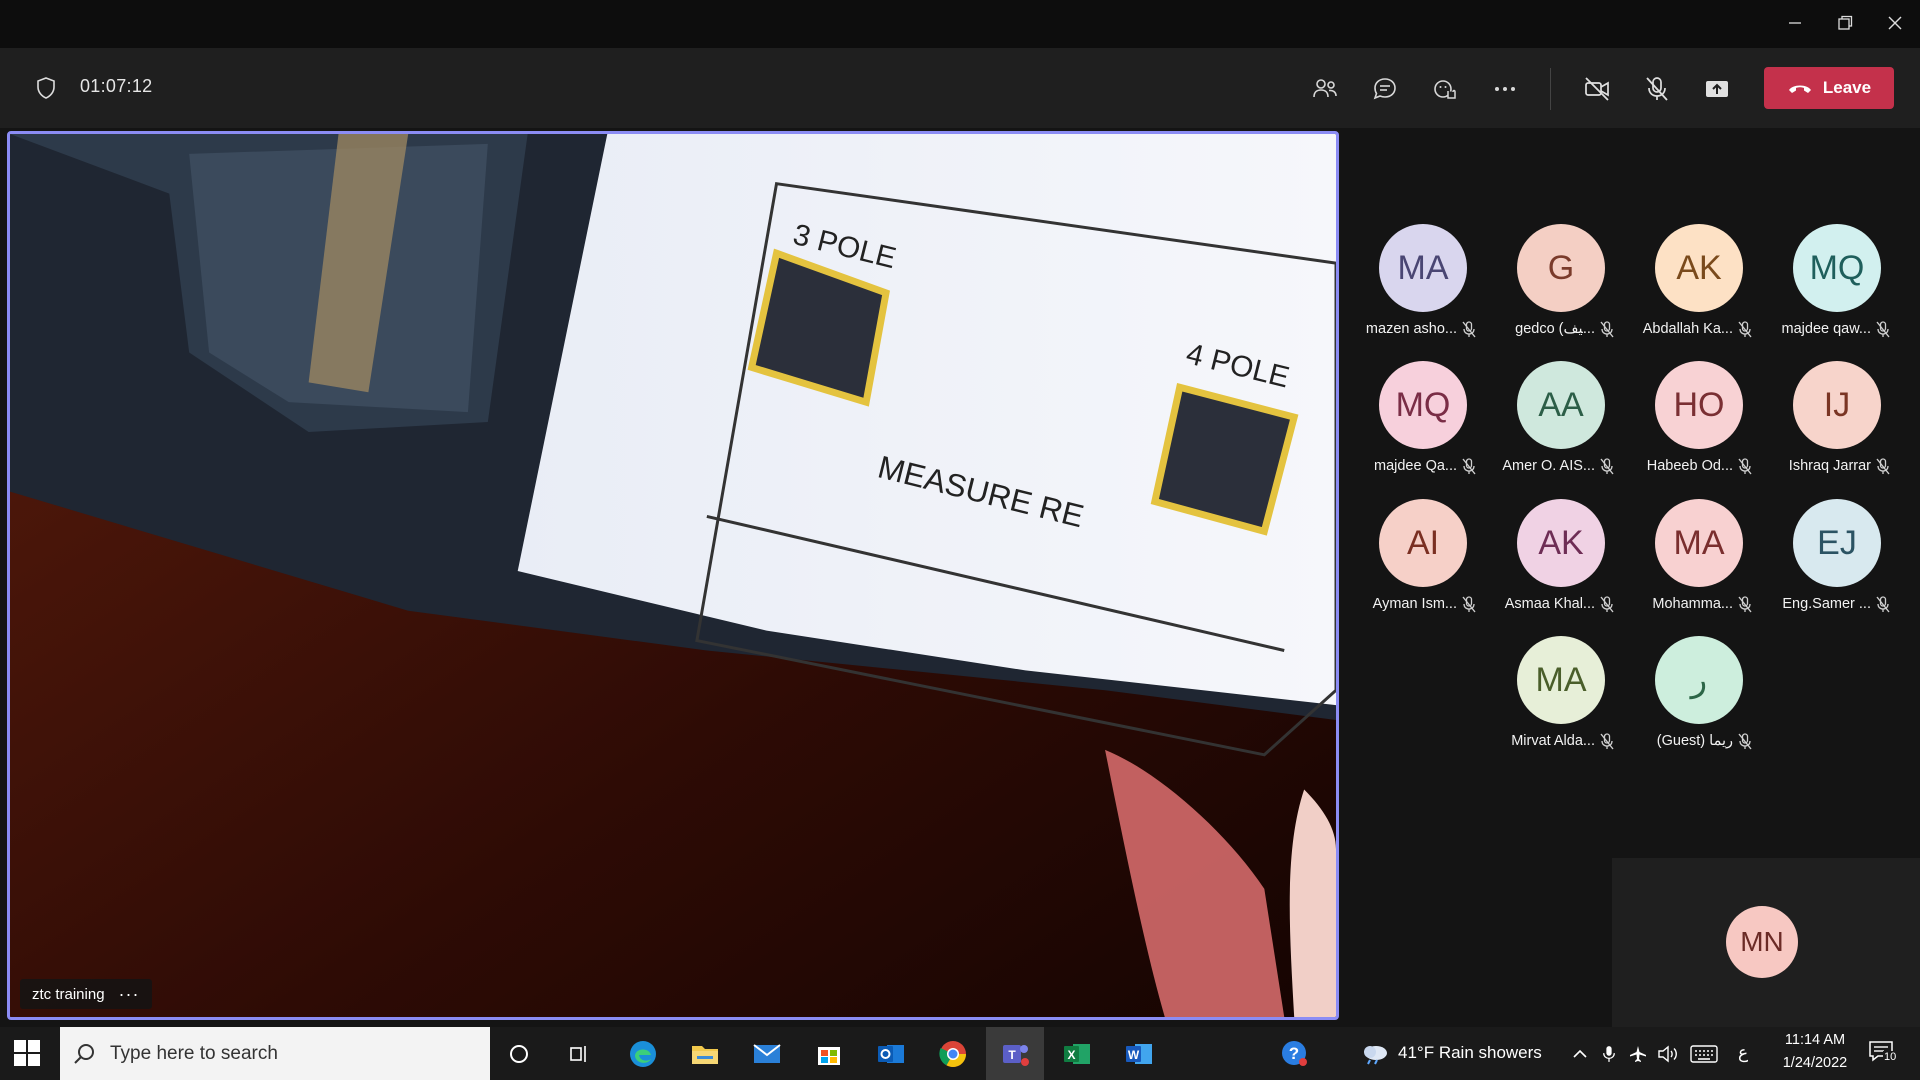 The width and height of the screenshot is (1920, 1080). I want to click on camera-off-icon, so click(1597, 89).